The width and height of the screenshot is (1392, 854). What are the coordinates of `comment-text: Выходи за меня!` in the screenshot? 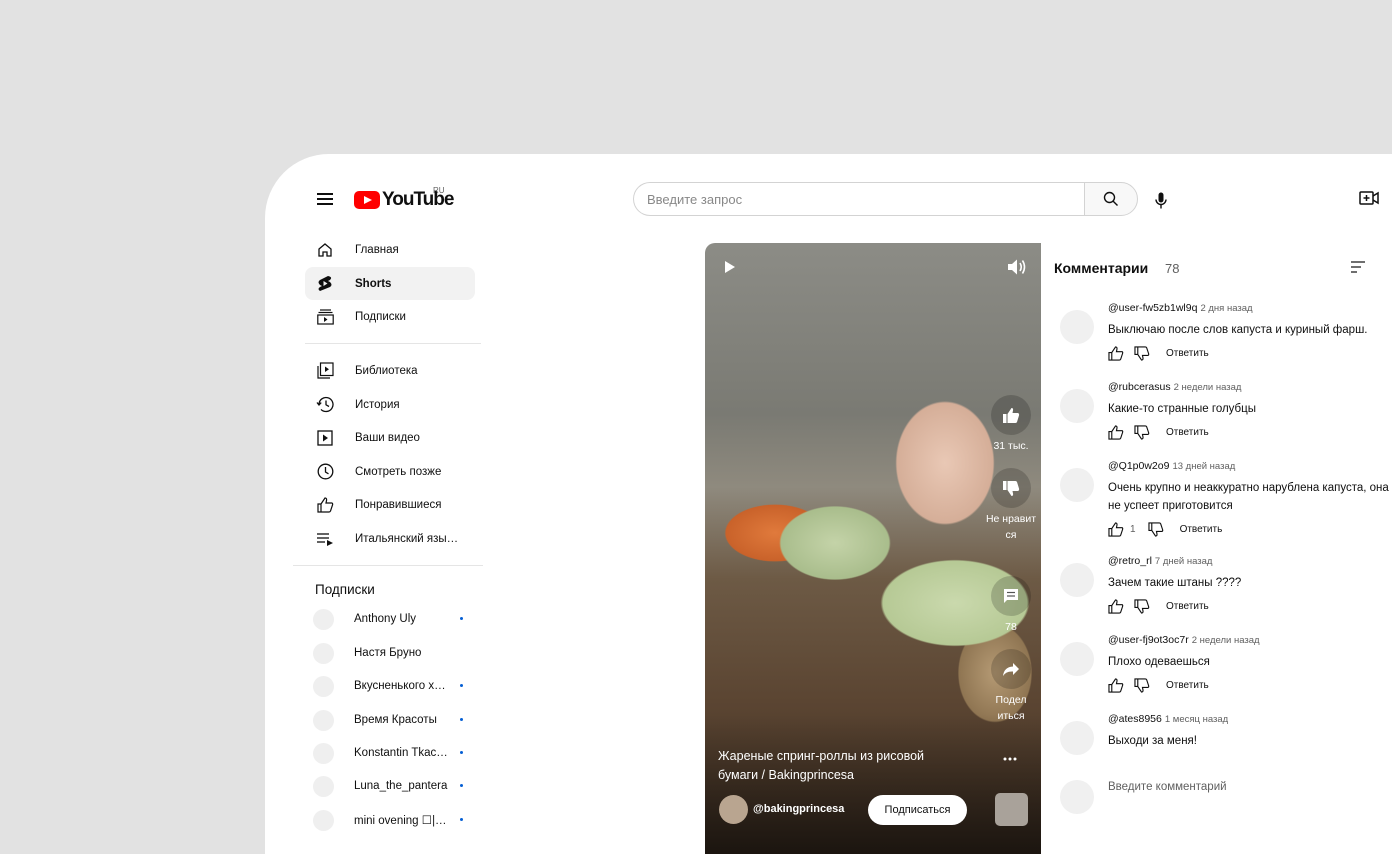 It's located at (1152, 741).